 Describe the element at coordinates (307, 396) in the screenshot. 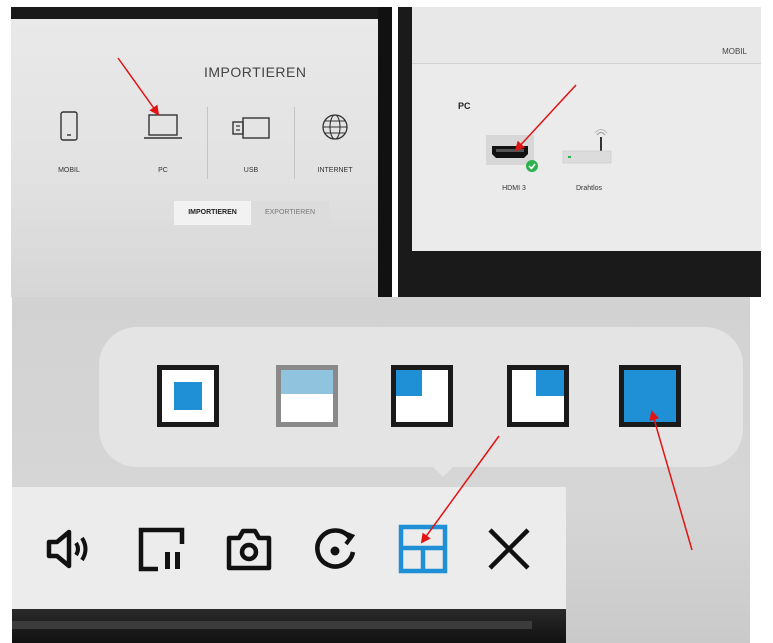

I see `layout-top-half` at that location.